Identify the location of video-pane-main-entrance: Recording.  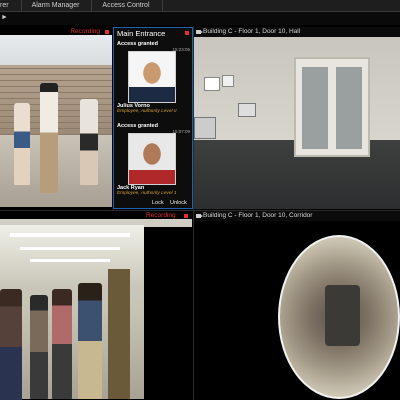
(56, 118).